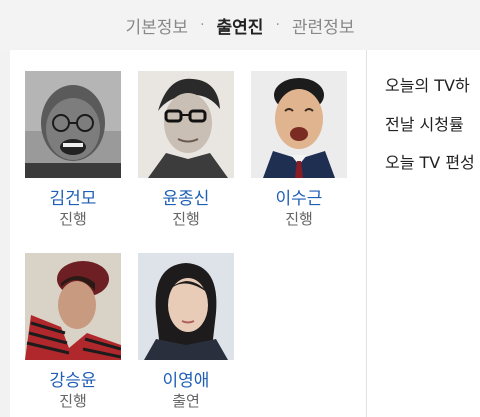 This screenshot has height=417, width=480. What do you see at coordinates (427, 84) in the screenshot?
I see `side-link-today-tv: 오늘의 TV하` at bounding box center [427, 84].